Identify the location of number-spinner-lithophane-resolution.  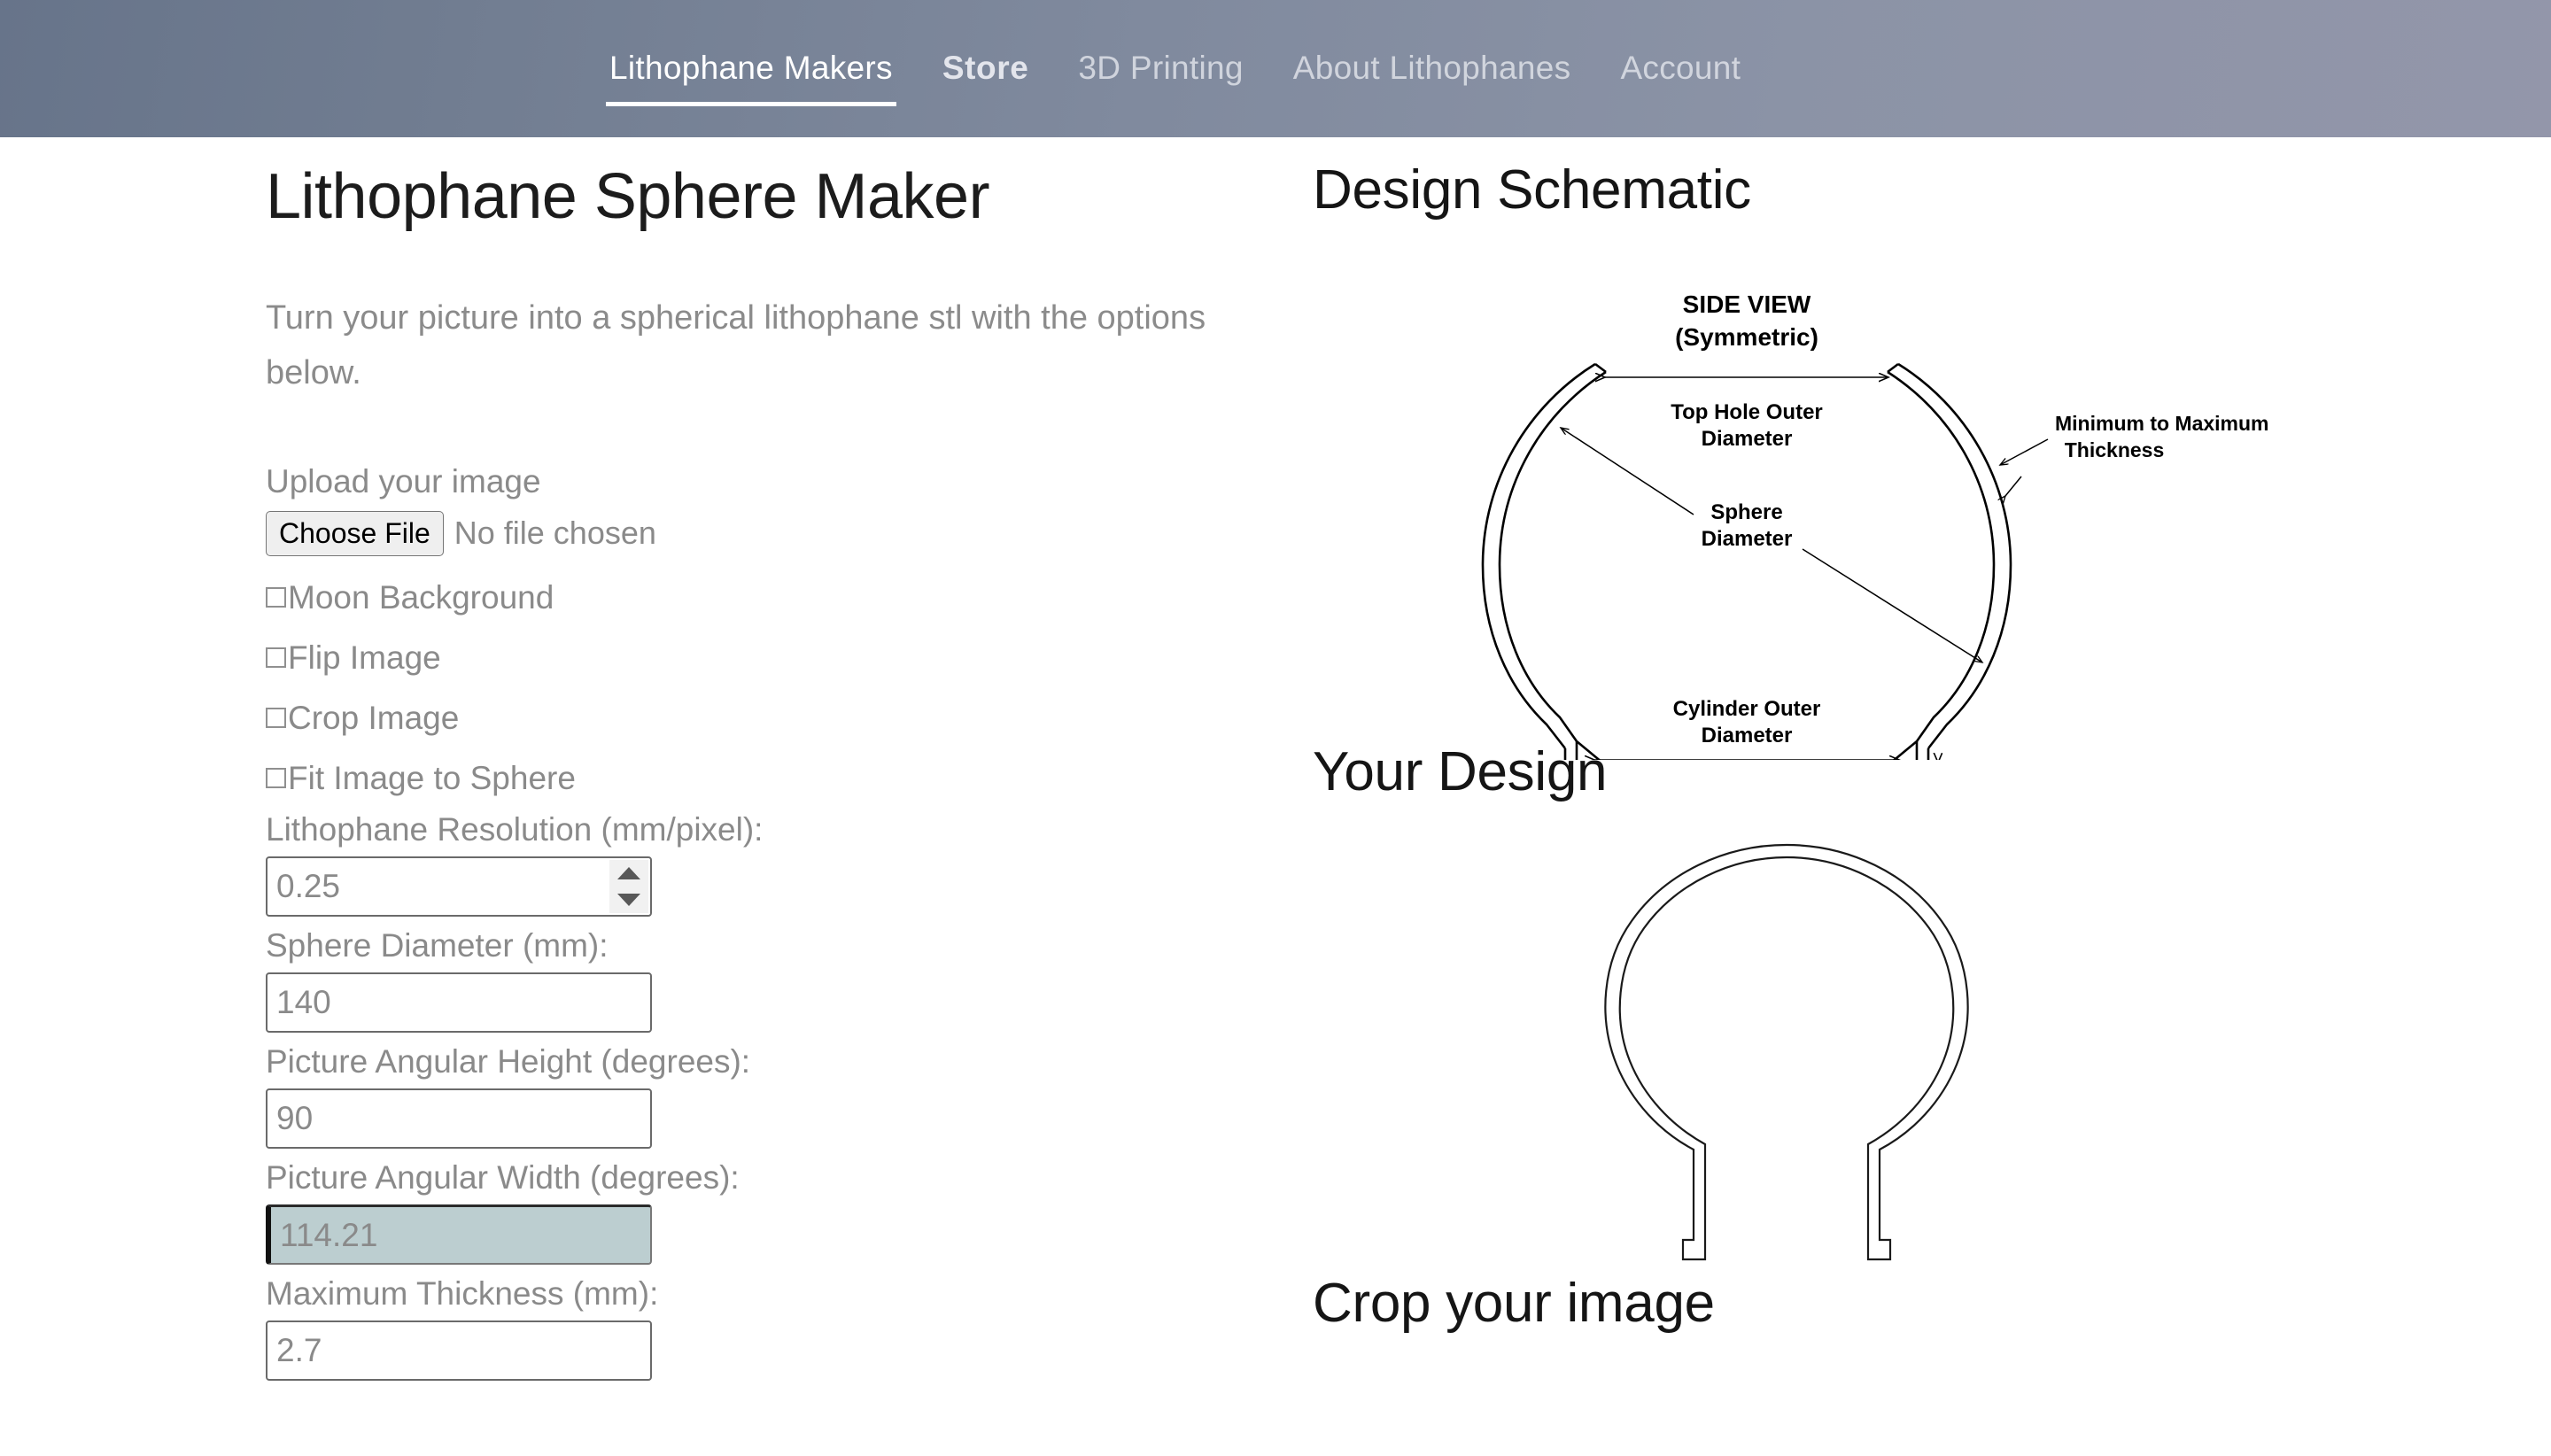
(629, 887).